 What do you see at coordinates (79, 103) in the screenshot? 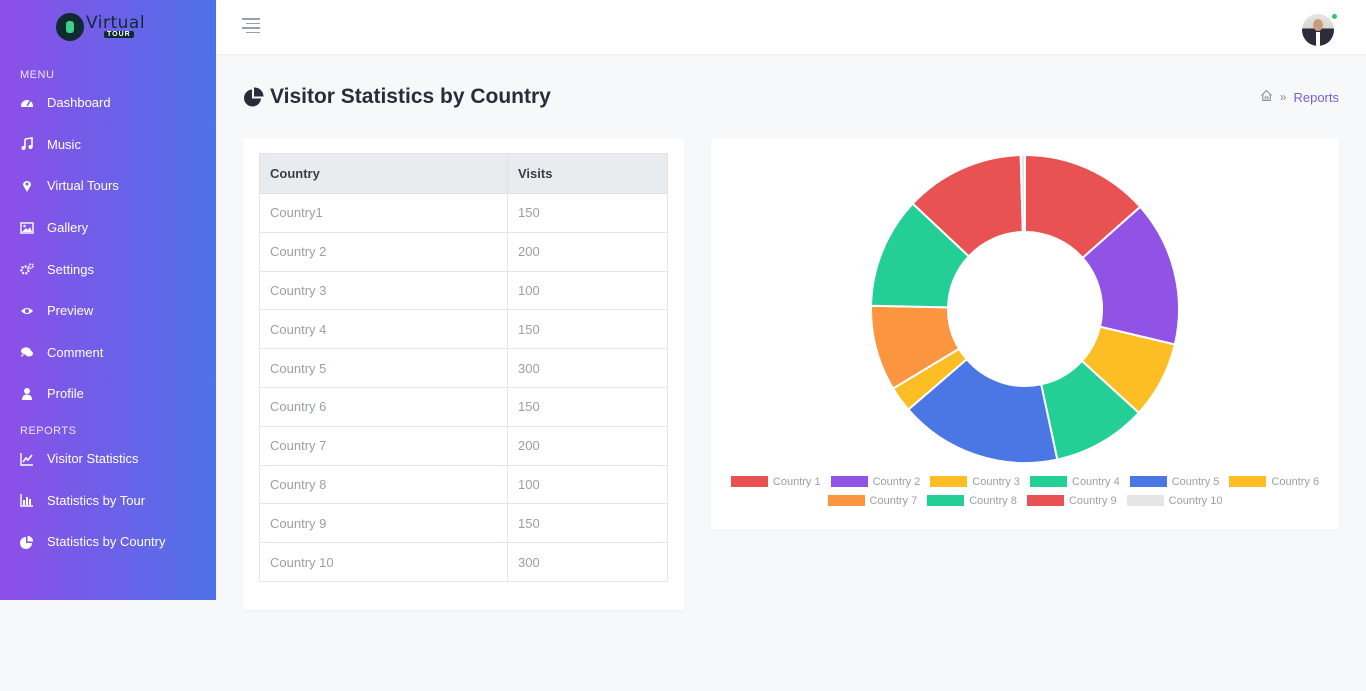
I see `sidebar-item-label: Dashboard` at bounding box center [79, 103].